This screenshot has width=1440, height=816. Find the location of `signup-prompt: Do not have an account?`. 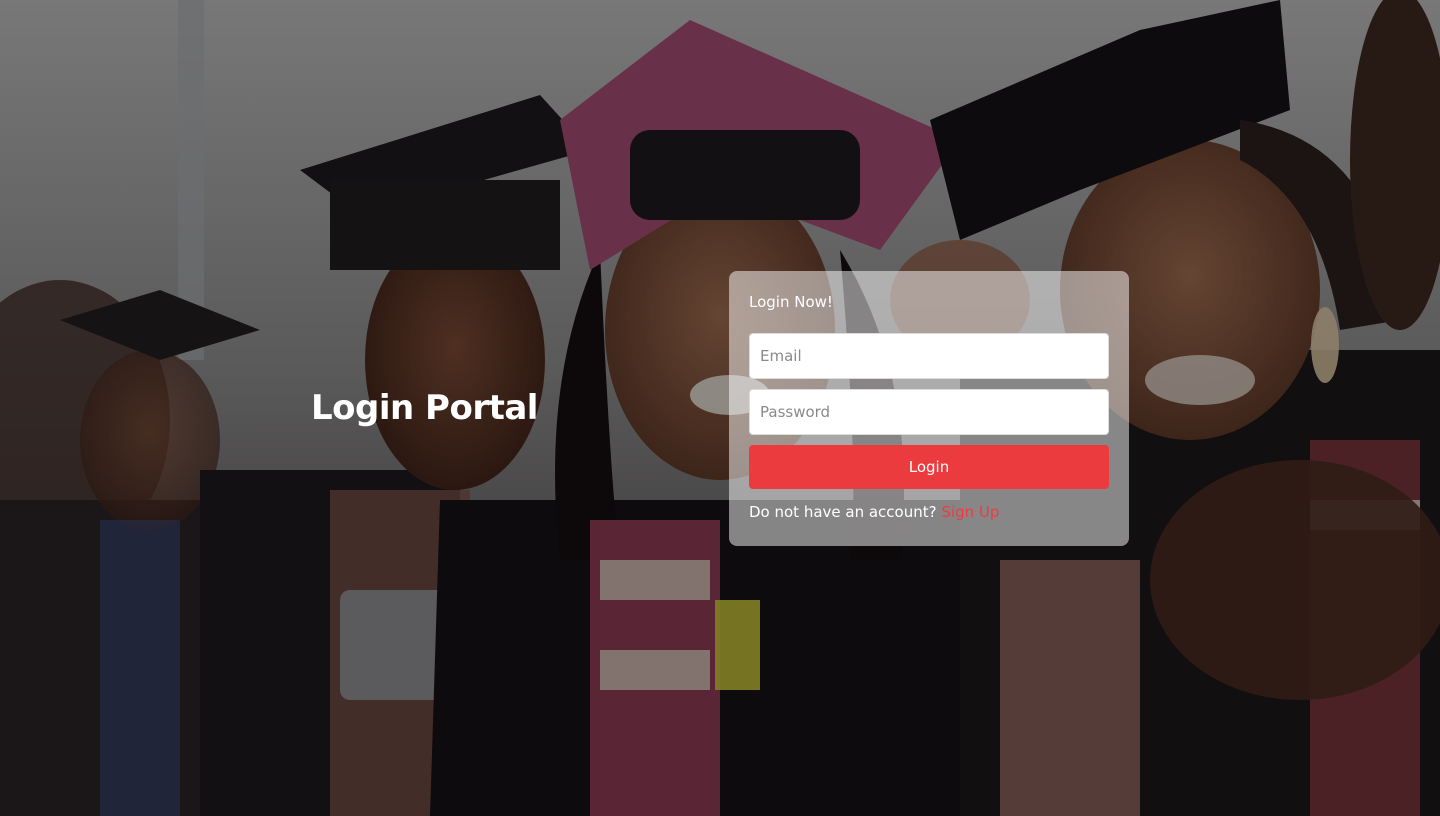

signup-prompt: Do not have an account? is located at coordinates (843, 512).